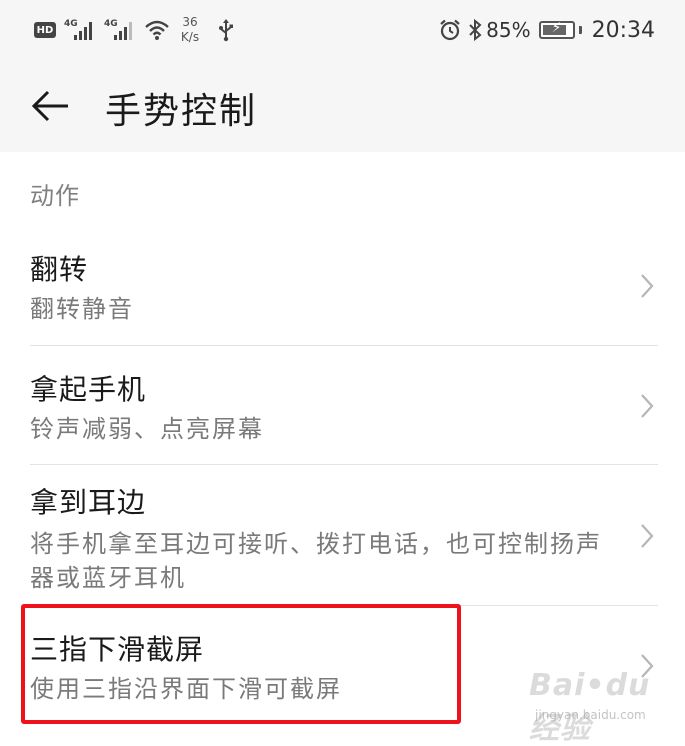 This screenshot has height=746, width=685. What do you see at coordinates (88, 502) in the screenshot?
I see `list-item-title: 拿到耳边` at bounding box center [88, 502].